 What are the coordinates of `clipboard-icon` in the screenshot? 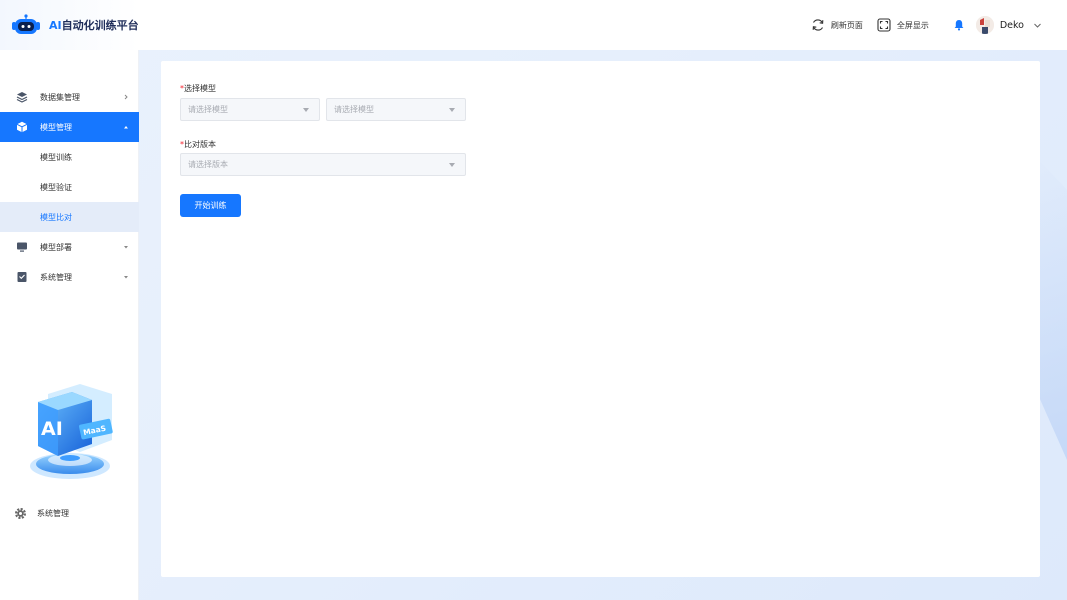 It's located at (22, 277).